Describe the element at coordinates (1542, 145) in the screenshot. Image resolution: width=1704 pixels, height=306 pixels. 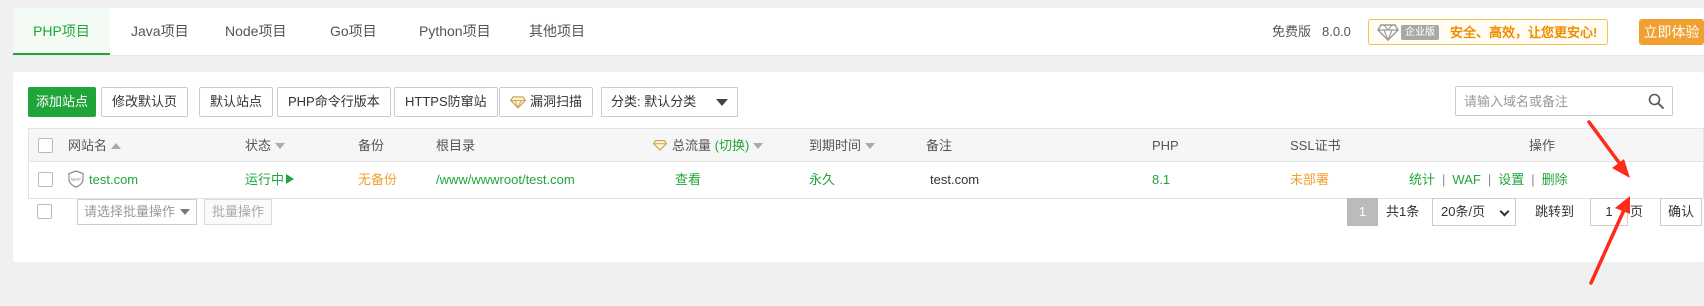
I see `col-actions: 操作` at that location.